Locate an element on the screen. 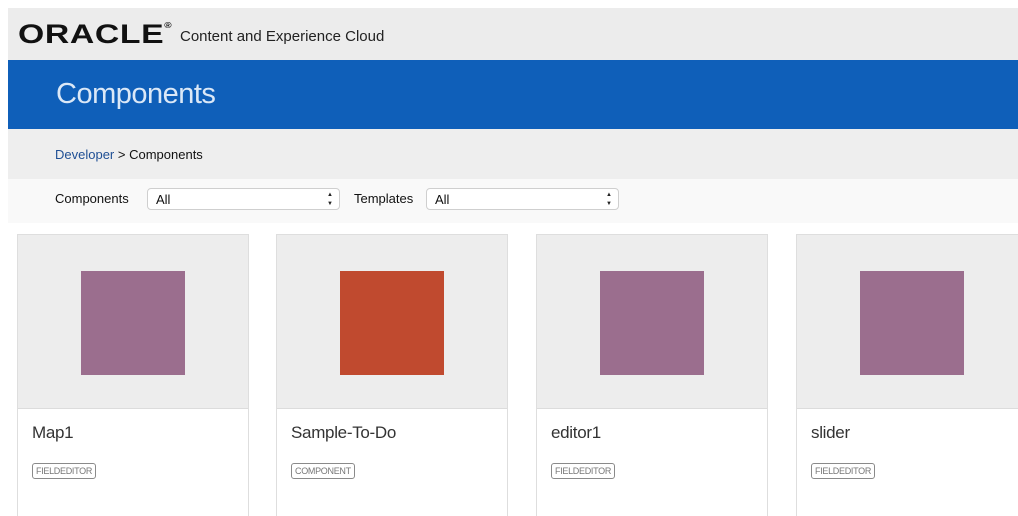 The height and width of the screenshot is (516, 1018). components-select-value: All is located at coordinates (163, 199).